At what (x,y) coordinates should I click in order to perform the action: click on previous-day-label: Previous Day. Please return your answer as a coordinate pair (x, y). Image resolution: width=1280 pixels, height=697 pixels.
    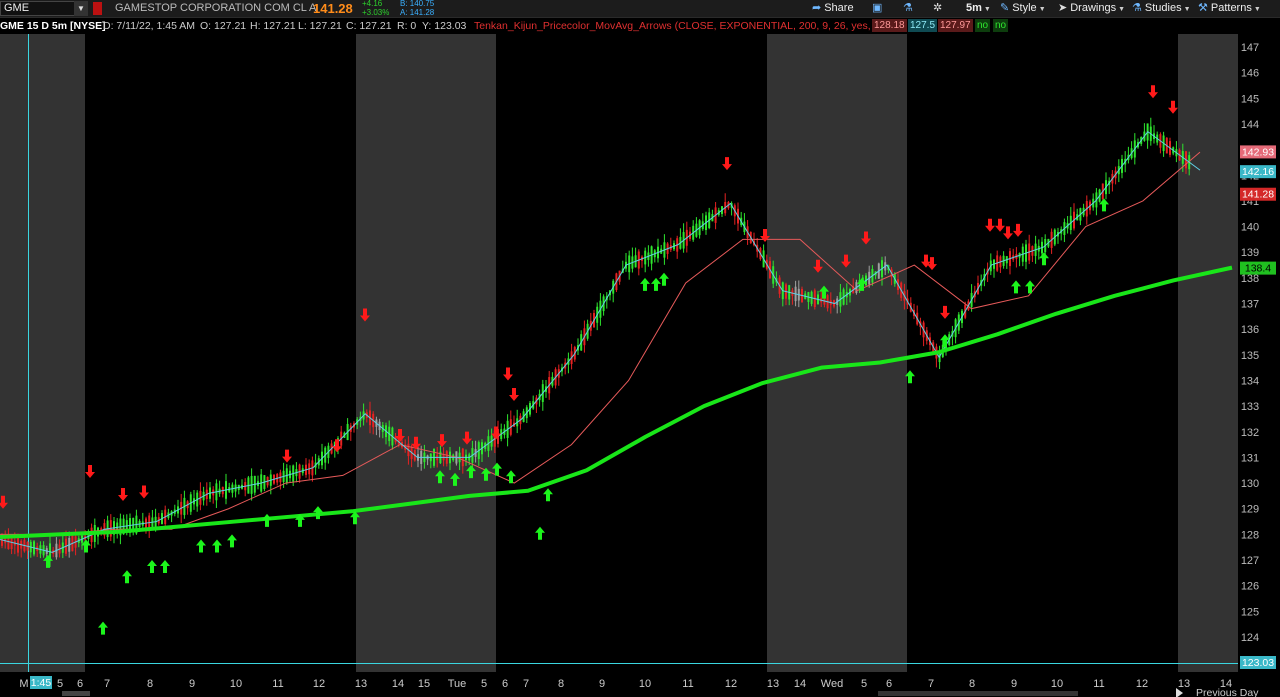
    Looking at the image, I should click on (1227, 692).